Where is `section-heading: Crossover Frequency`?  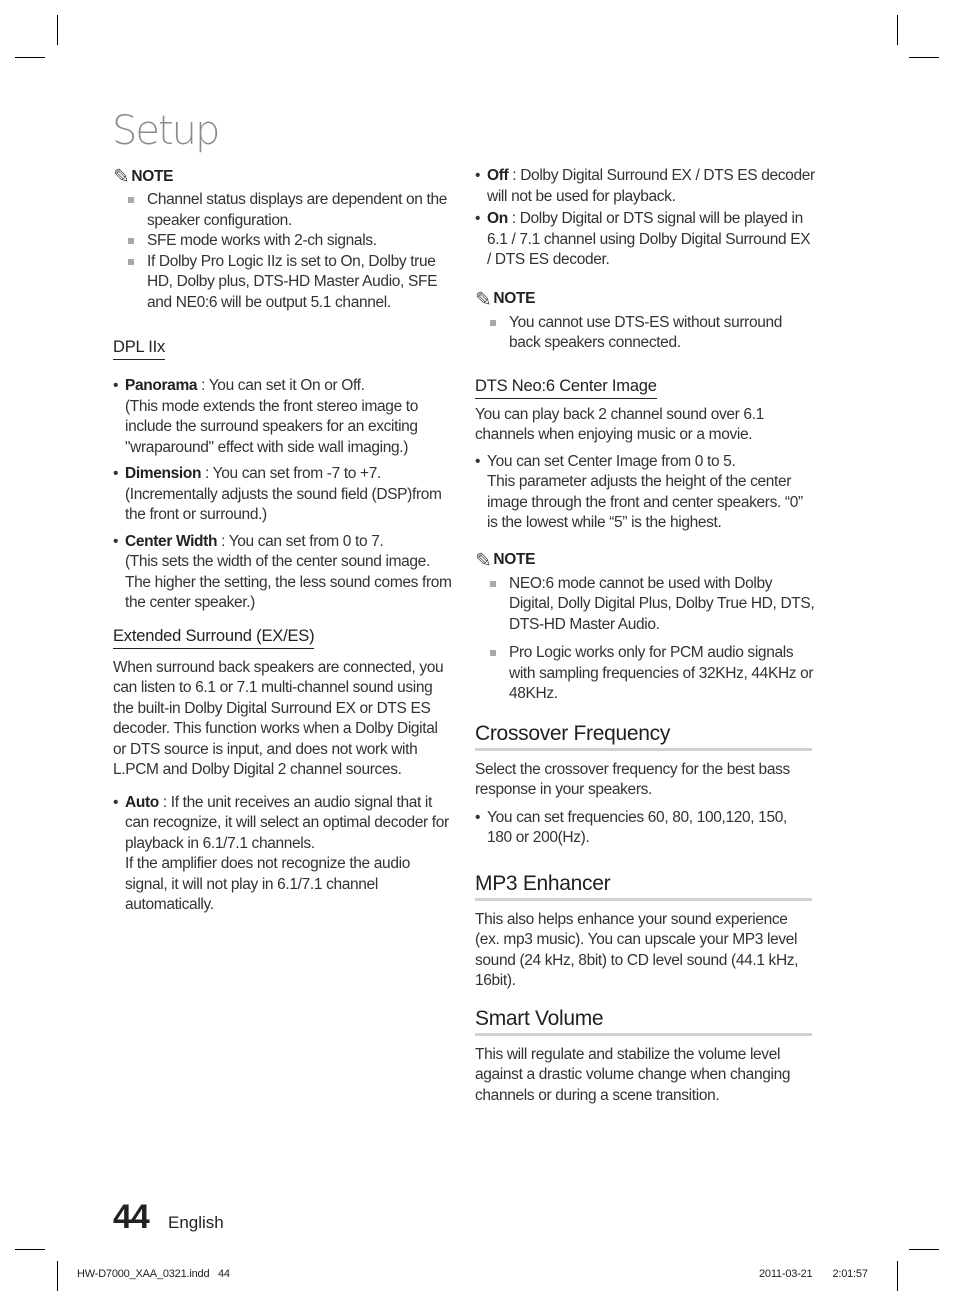 section-heading: Crossover Frequency is located at coordinates (643, 736).